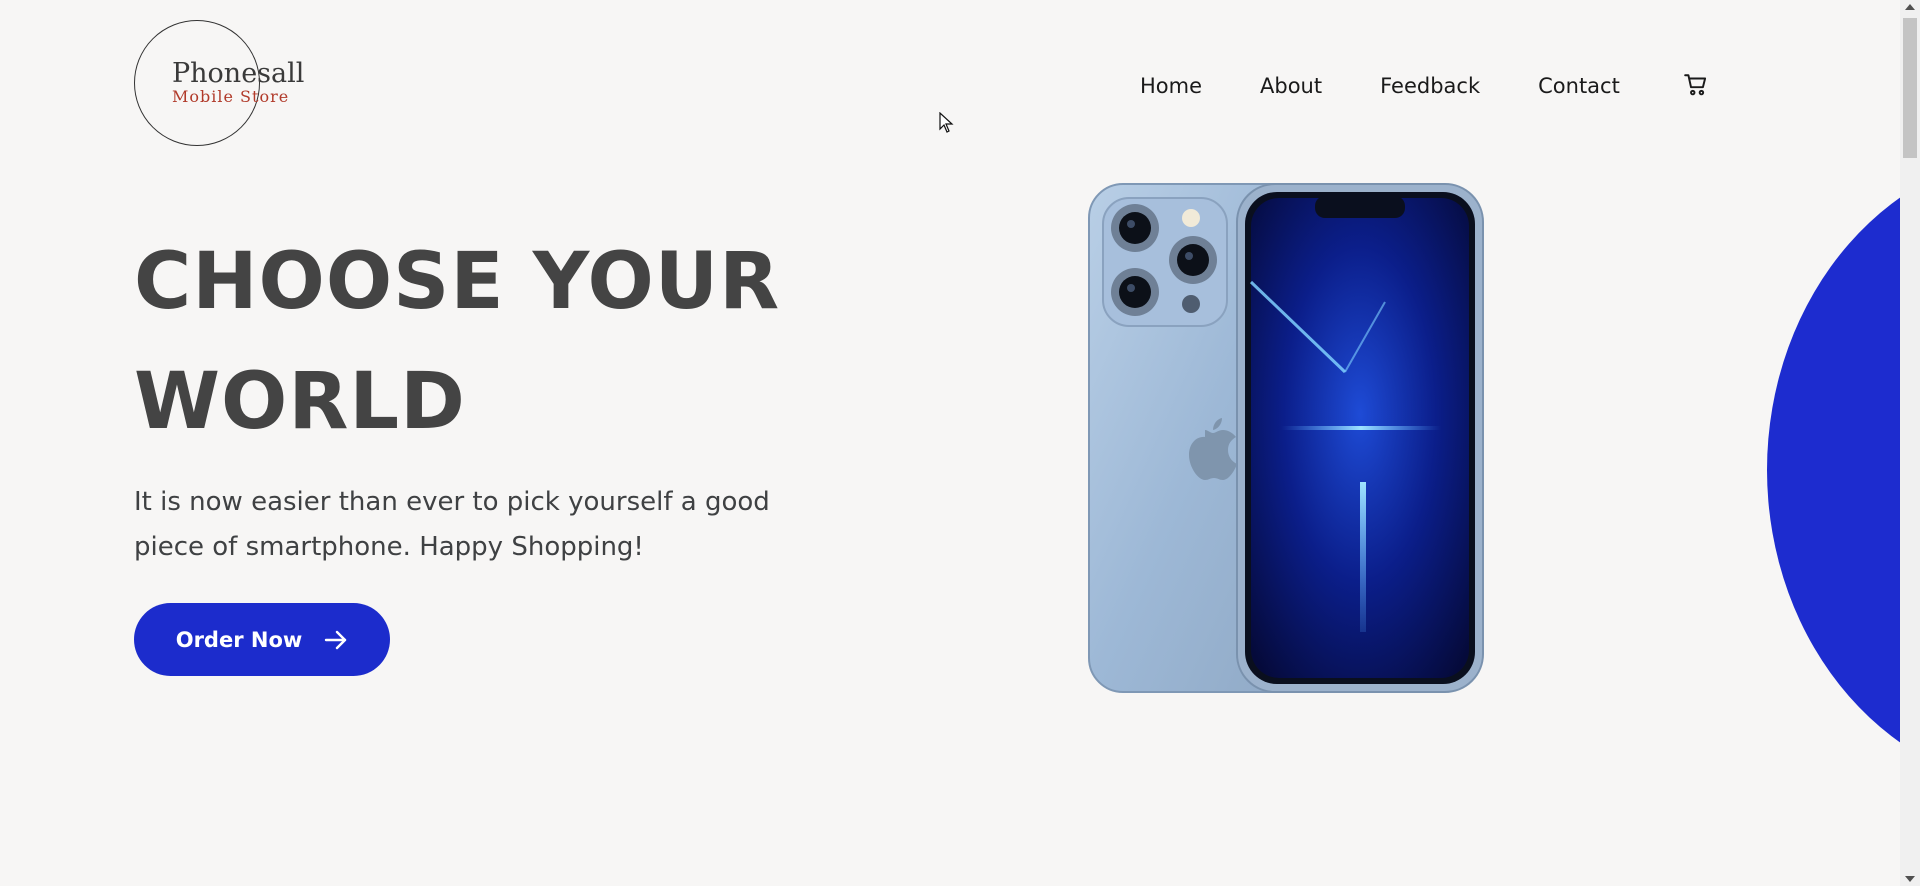 Image resolution: width=1920 pixels, height=886 pixels. What do you see at coordinates (300, 402) in the screenshot?
I see `hero-title-line-2: WORLD` at bounding box center [300, 402].